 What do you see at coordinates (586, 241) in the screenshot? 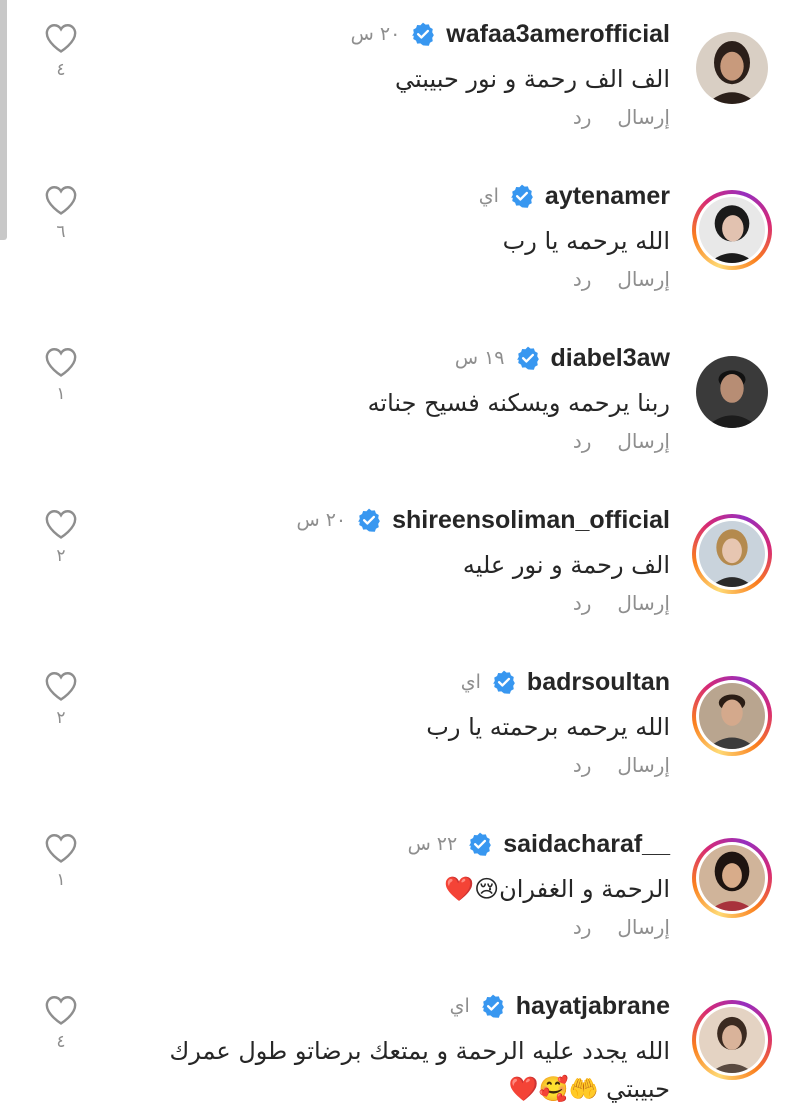
I see `comment-text: الله يرحمه يا رب` at bounding box center [586, 241].